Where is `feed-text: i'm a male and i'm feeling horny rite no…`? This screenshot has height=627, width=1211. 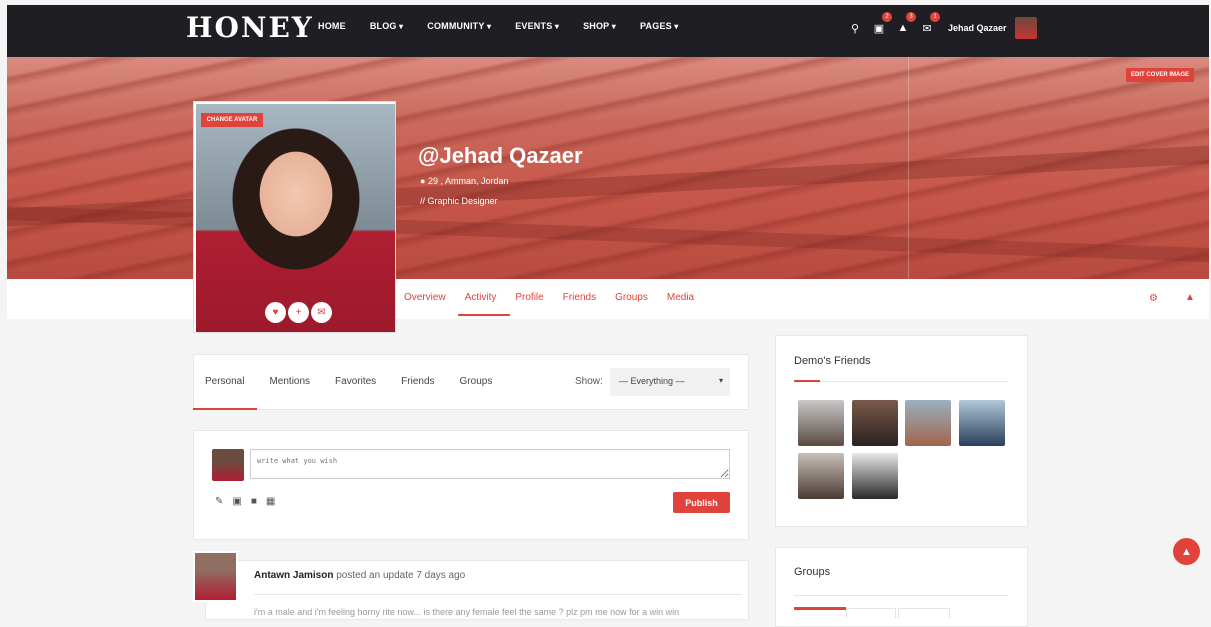
feed-text: i'm a male and i'm feeling horny rite no… is located at coordinates (467, 612).